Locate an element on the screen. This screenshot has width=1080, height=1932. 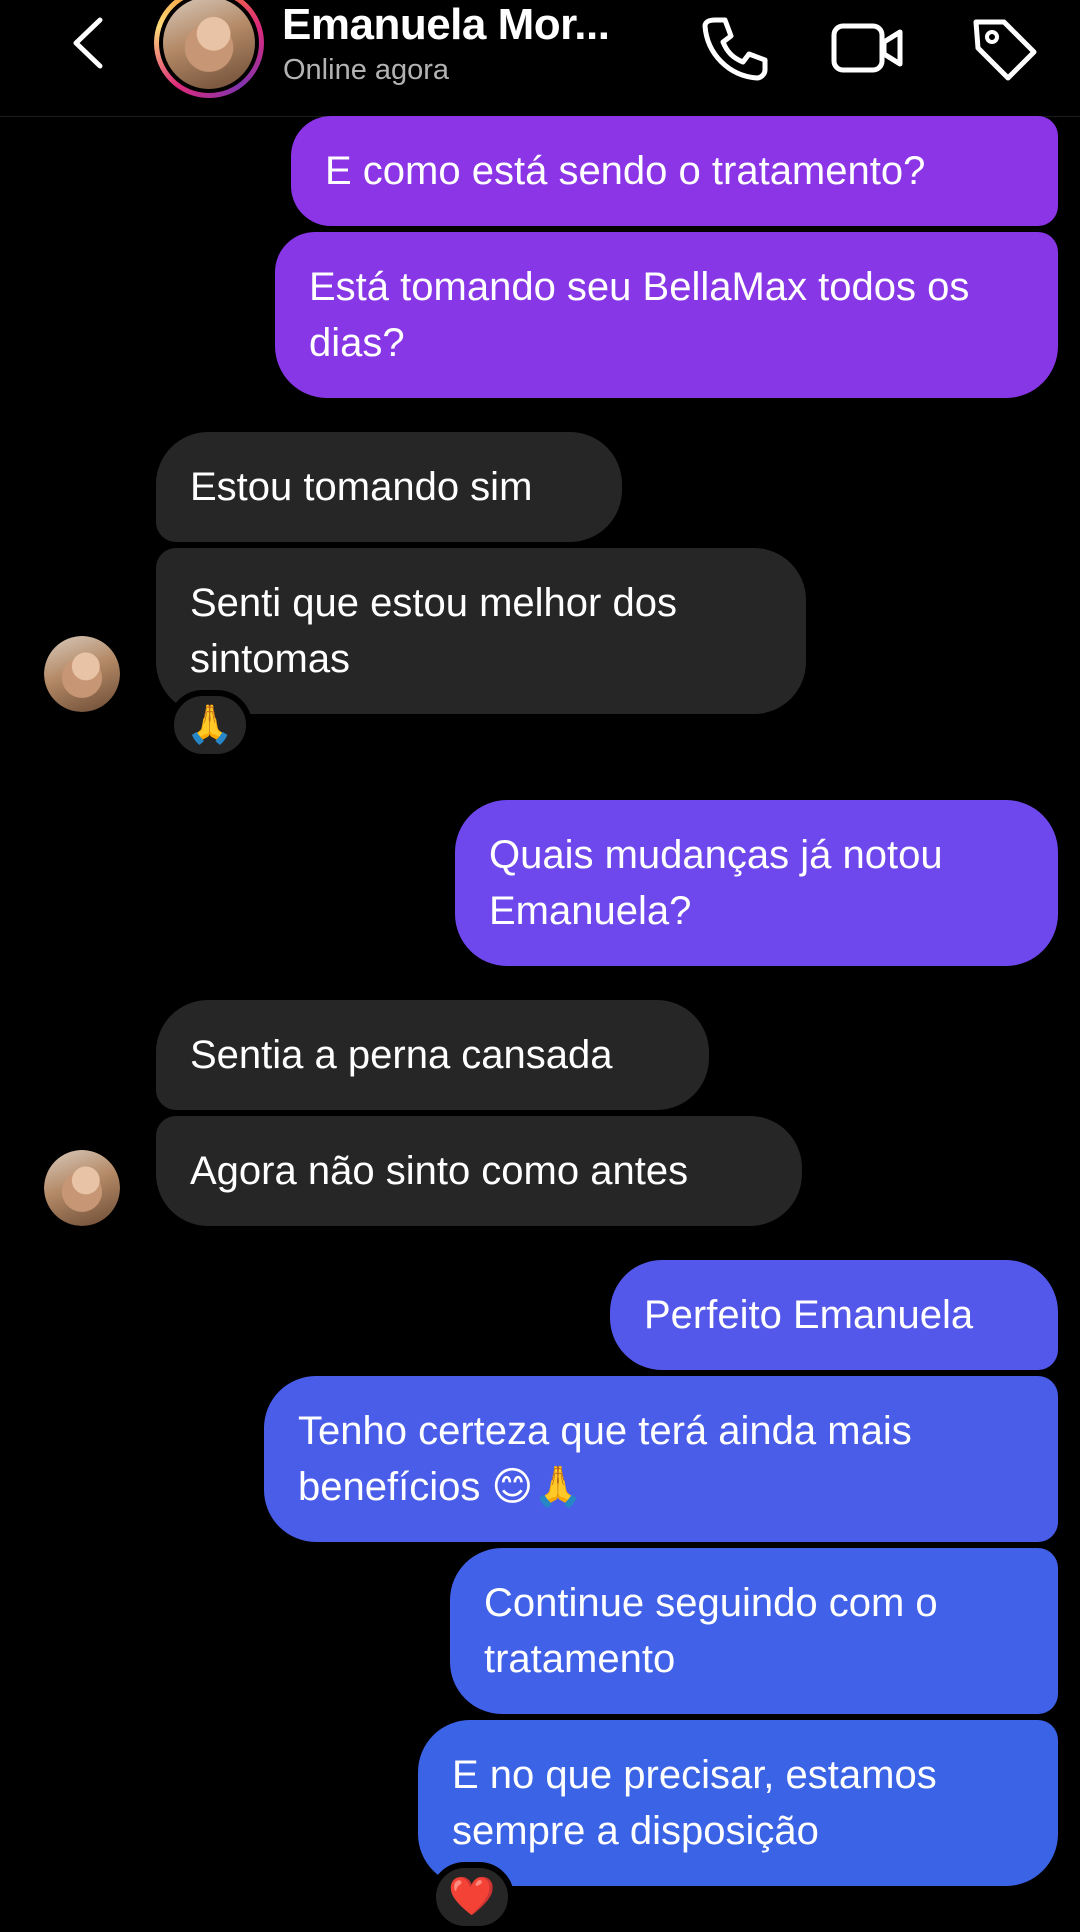
message-text: Agora não sinto como antes is located at coordinates (439, 1171).